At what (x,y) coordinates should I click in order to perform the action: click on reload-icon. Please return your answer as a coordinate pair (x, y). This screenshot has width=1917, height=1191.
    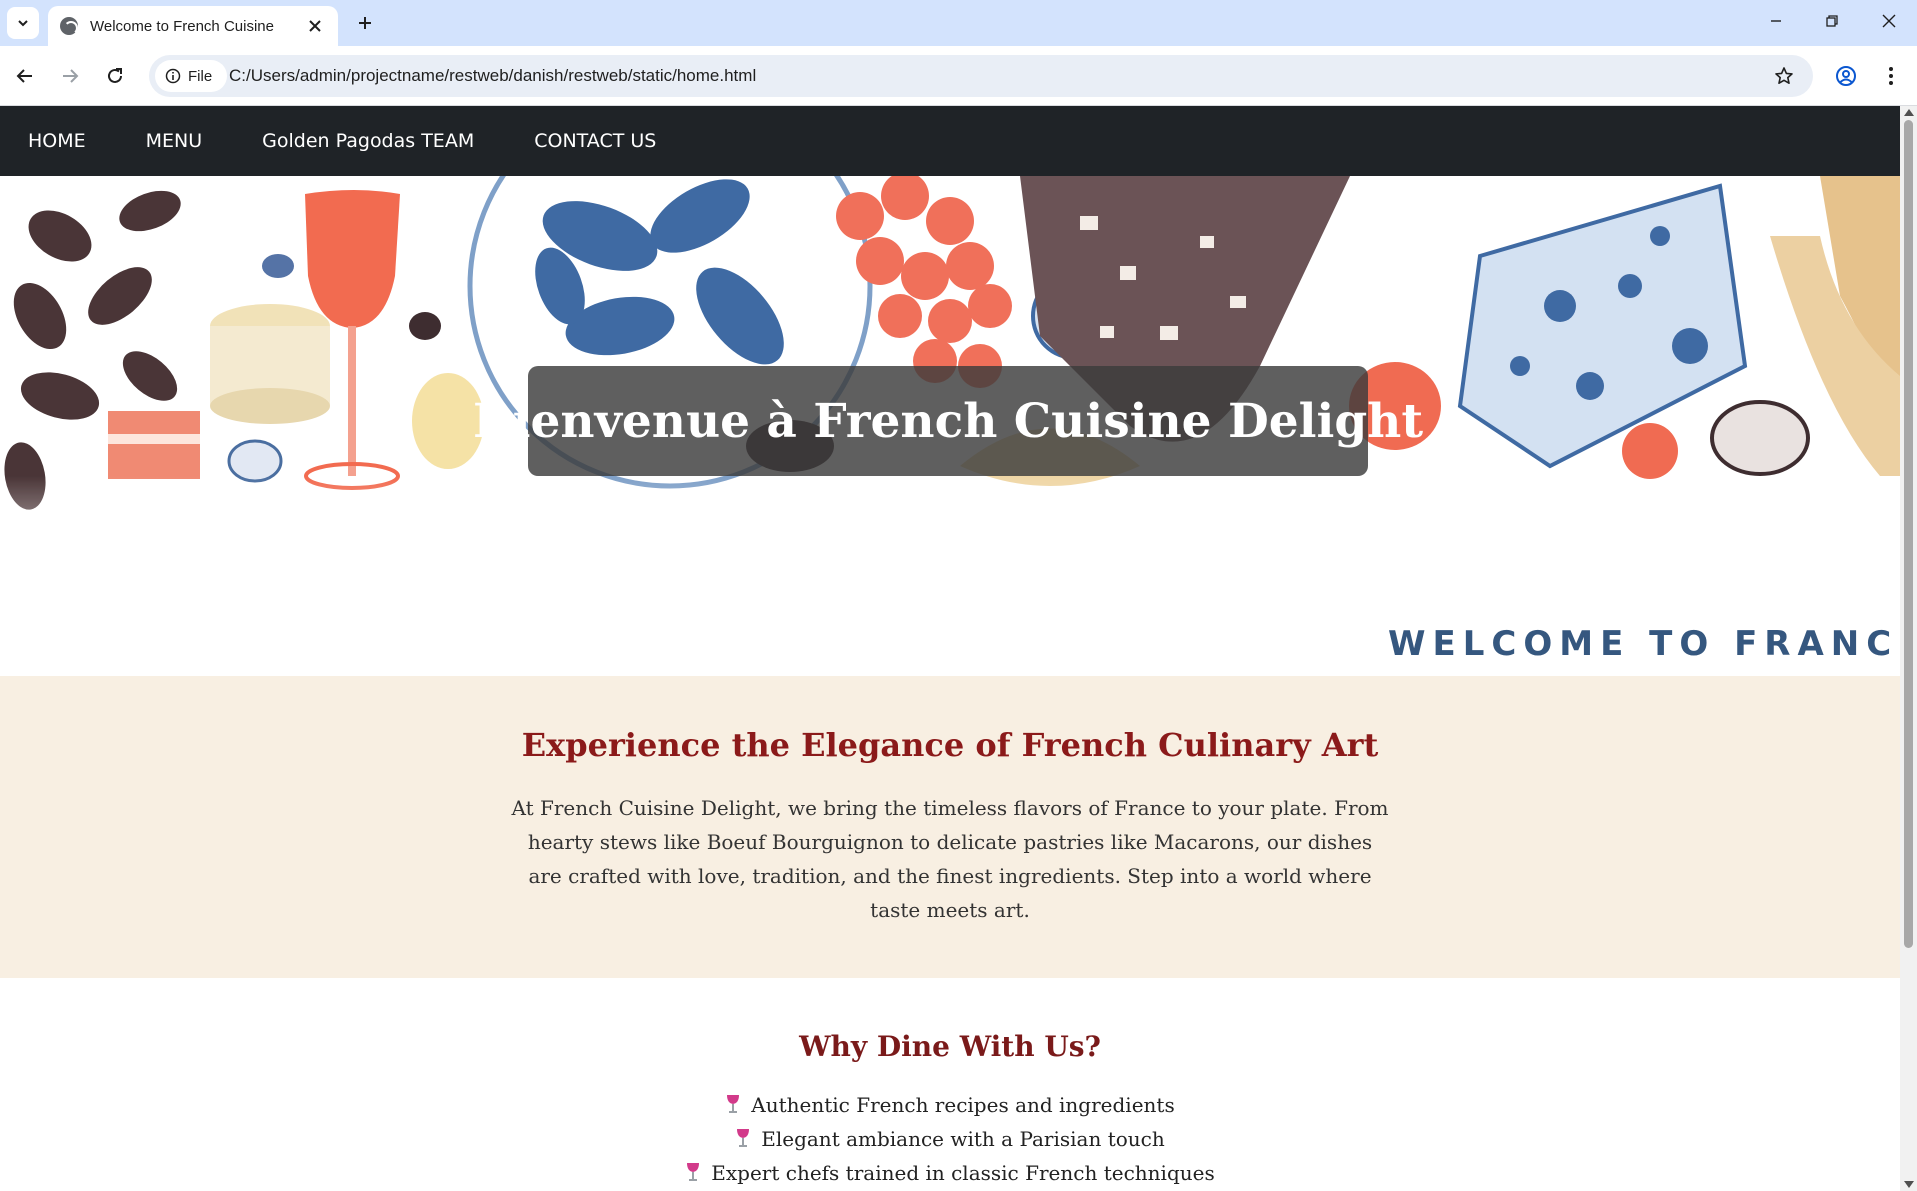
    Looking at the image, I should click on (115, 75).